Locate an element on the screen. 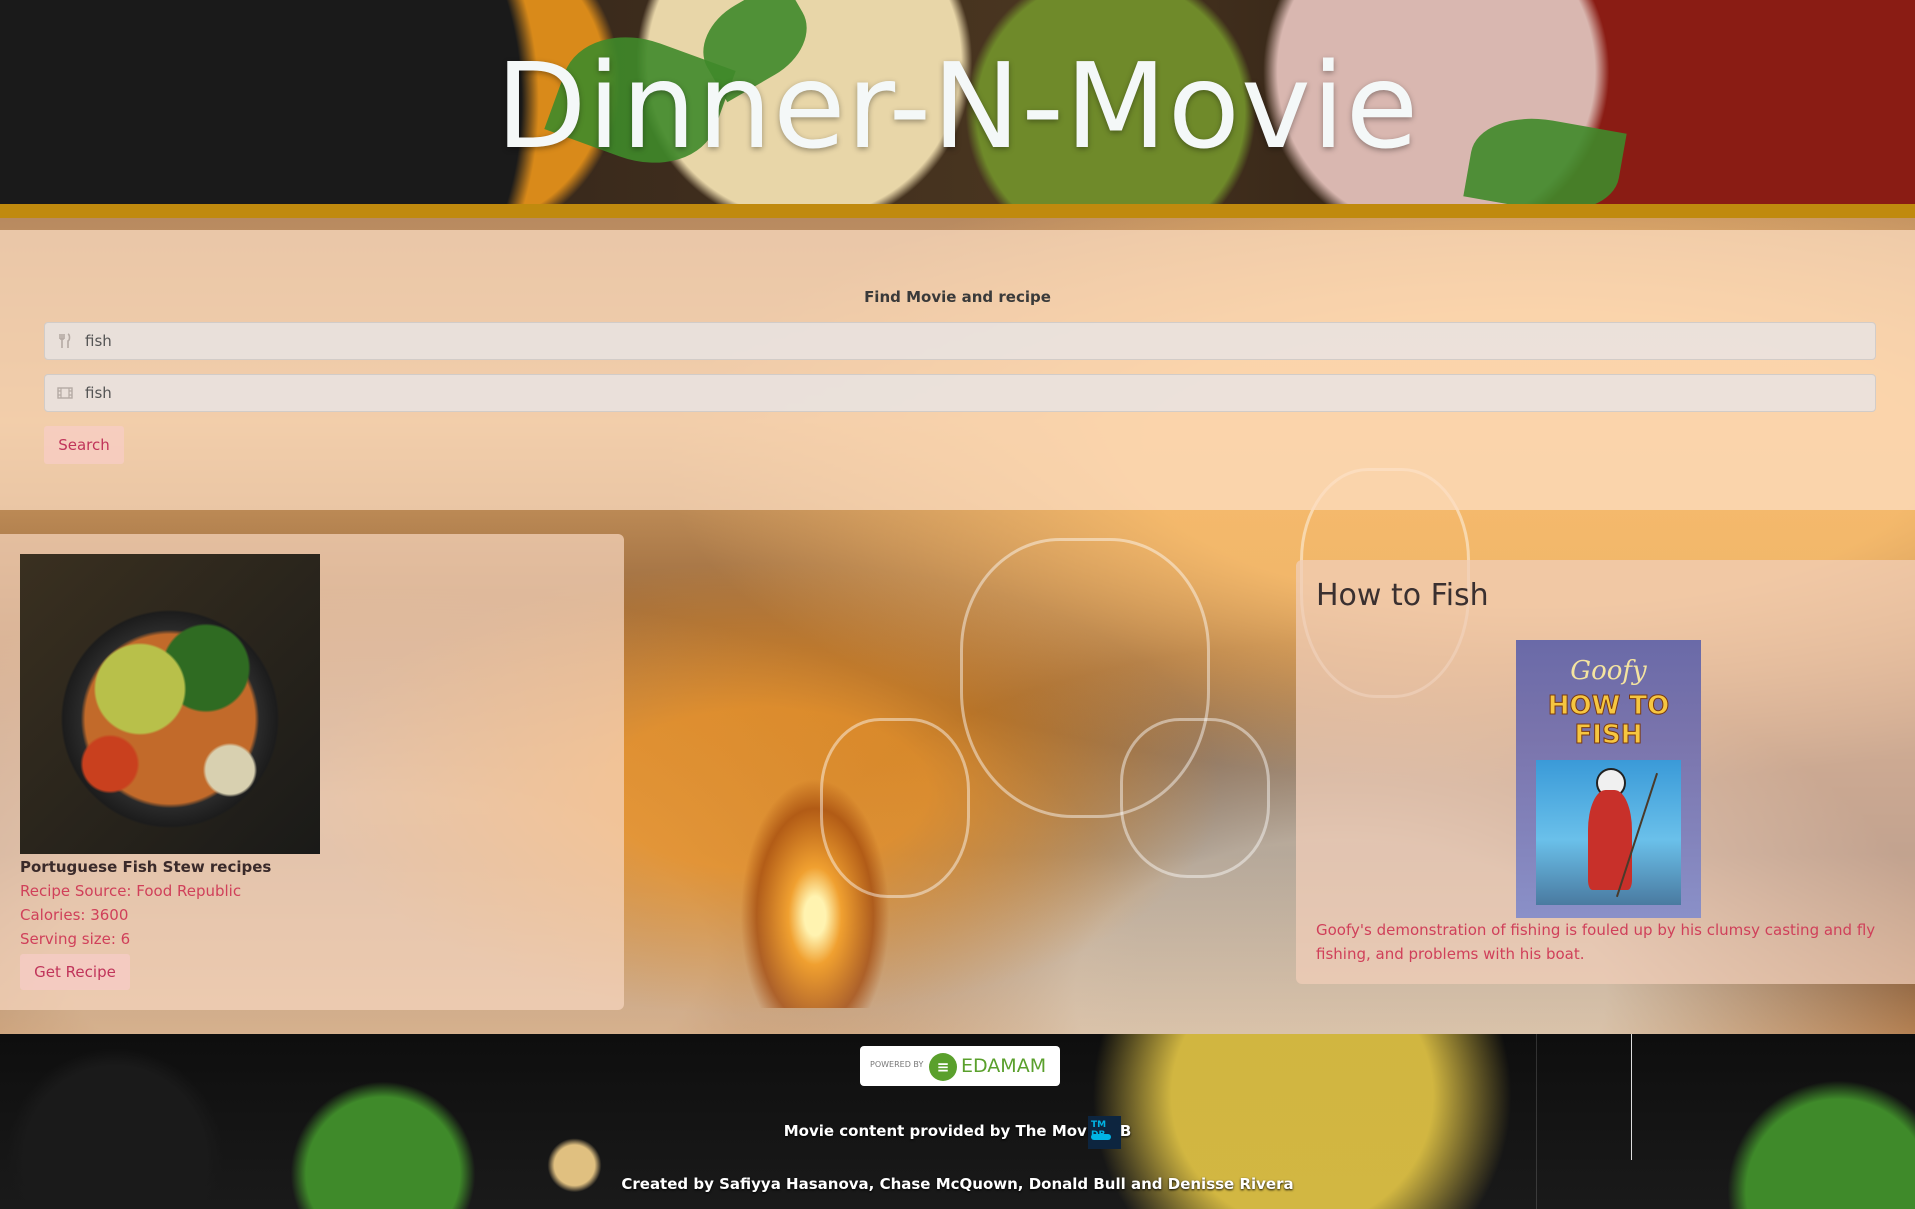 The height and width of the screenshot is (1209, 1915). recipe-serving-size: Serving size: 6 is located at coordinates (75, 939).